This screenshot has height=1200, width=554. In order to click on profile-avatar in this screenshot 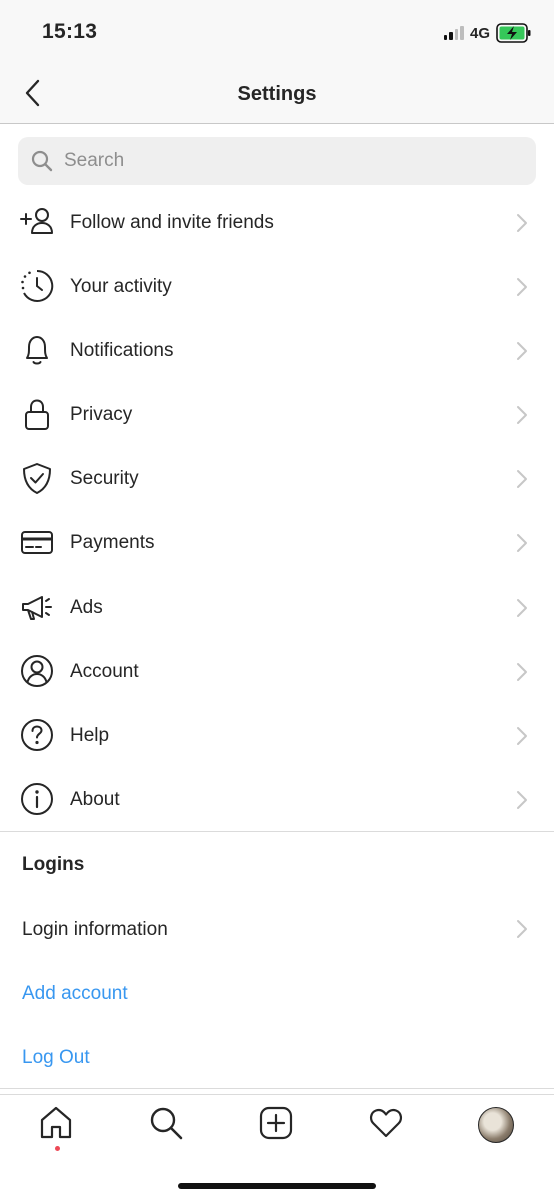, I will do `click(496, 1125)`.